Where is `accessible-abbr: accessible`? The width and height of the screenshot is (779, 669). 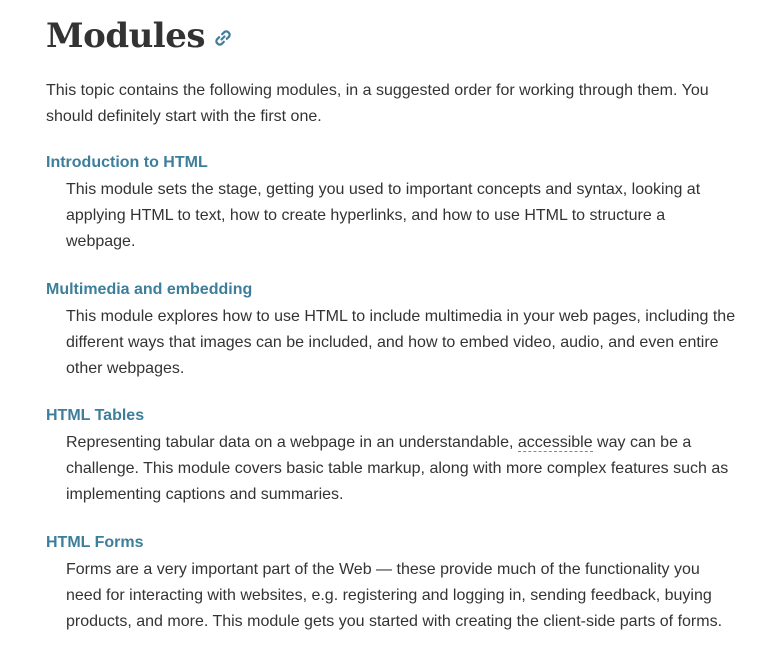 accessible-abbr: accessible is located at coordinates (555, 443).